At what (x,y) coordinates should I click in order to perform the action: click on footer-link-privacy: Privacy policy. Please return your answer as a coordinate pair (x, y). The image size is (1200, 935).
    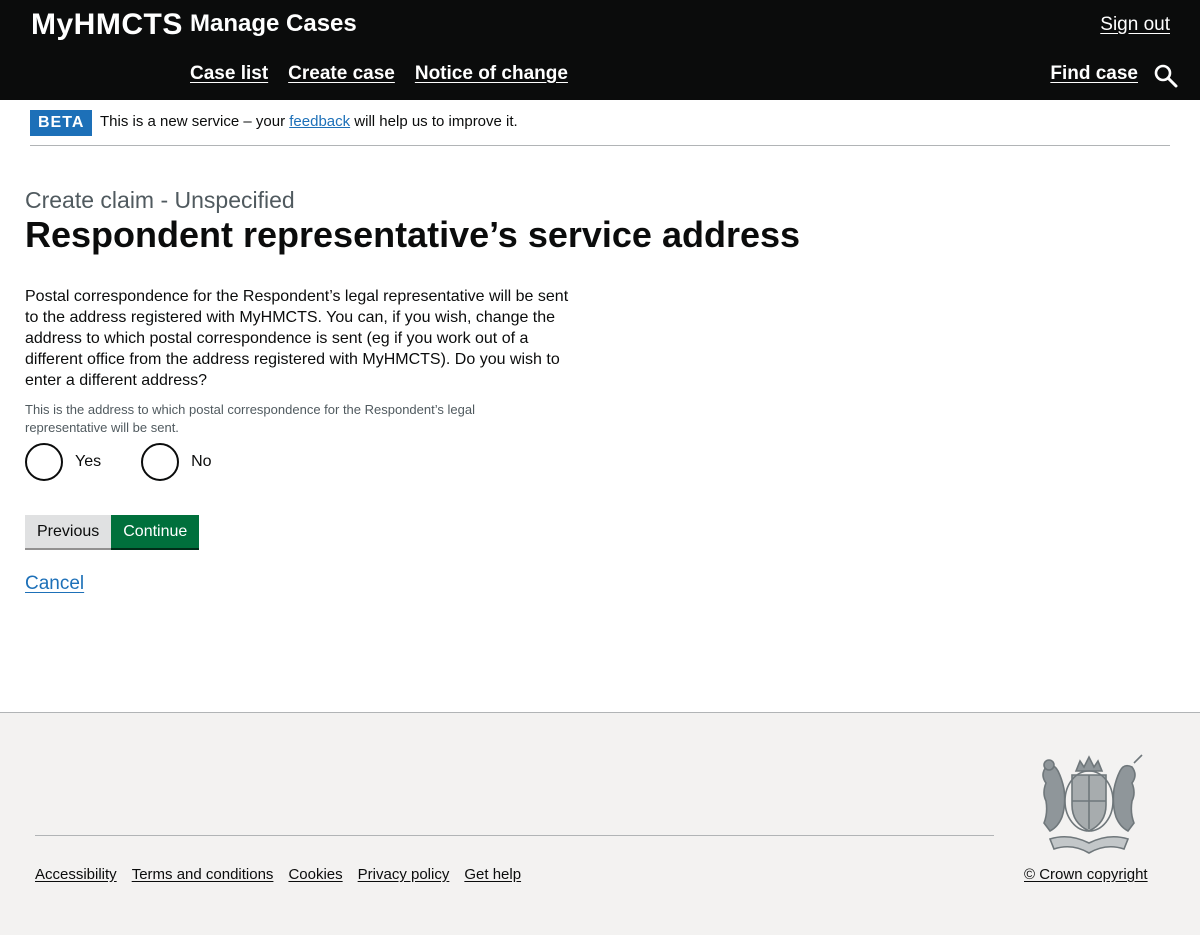
    Looking at the image, I should click on (404, 874).